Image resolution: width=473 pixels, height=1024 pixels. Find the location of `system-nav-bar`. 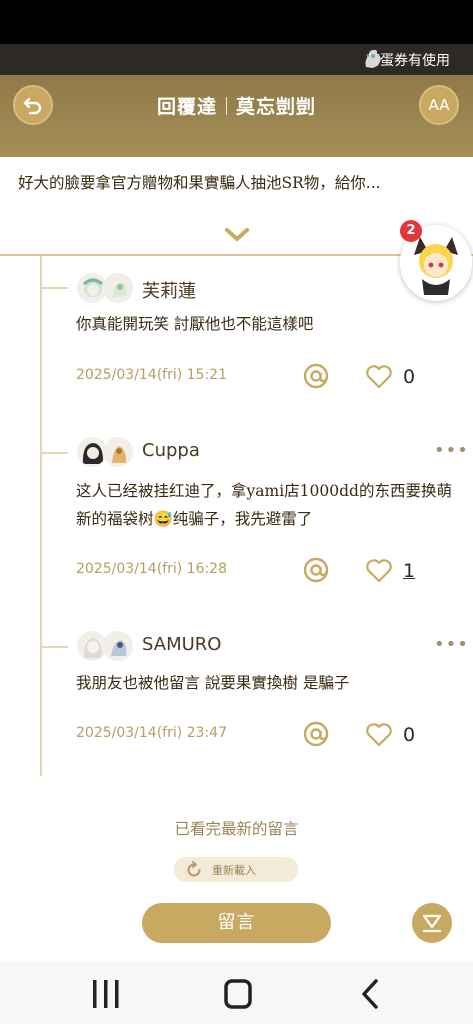

system-nav-bar is located at coordinates (236, 993).